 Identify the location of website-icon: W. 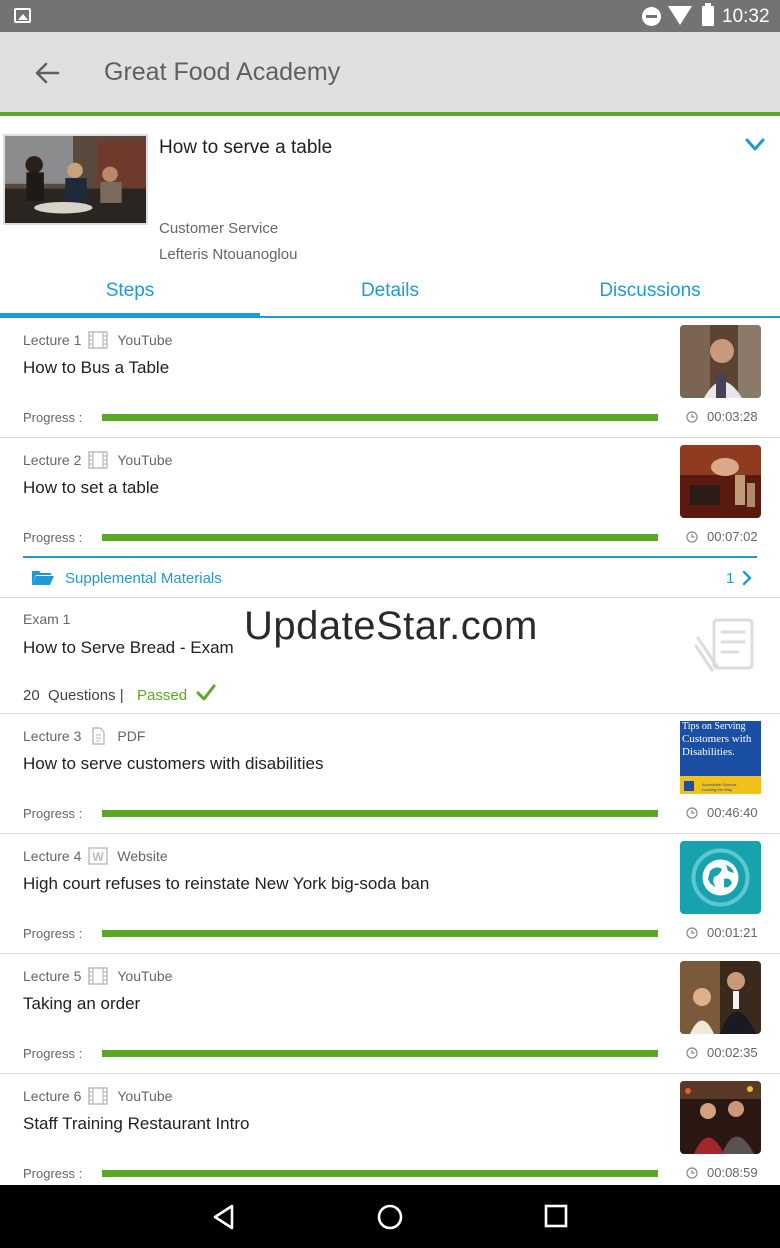
(98, 856).